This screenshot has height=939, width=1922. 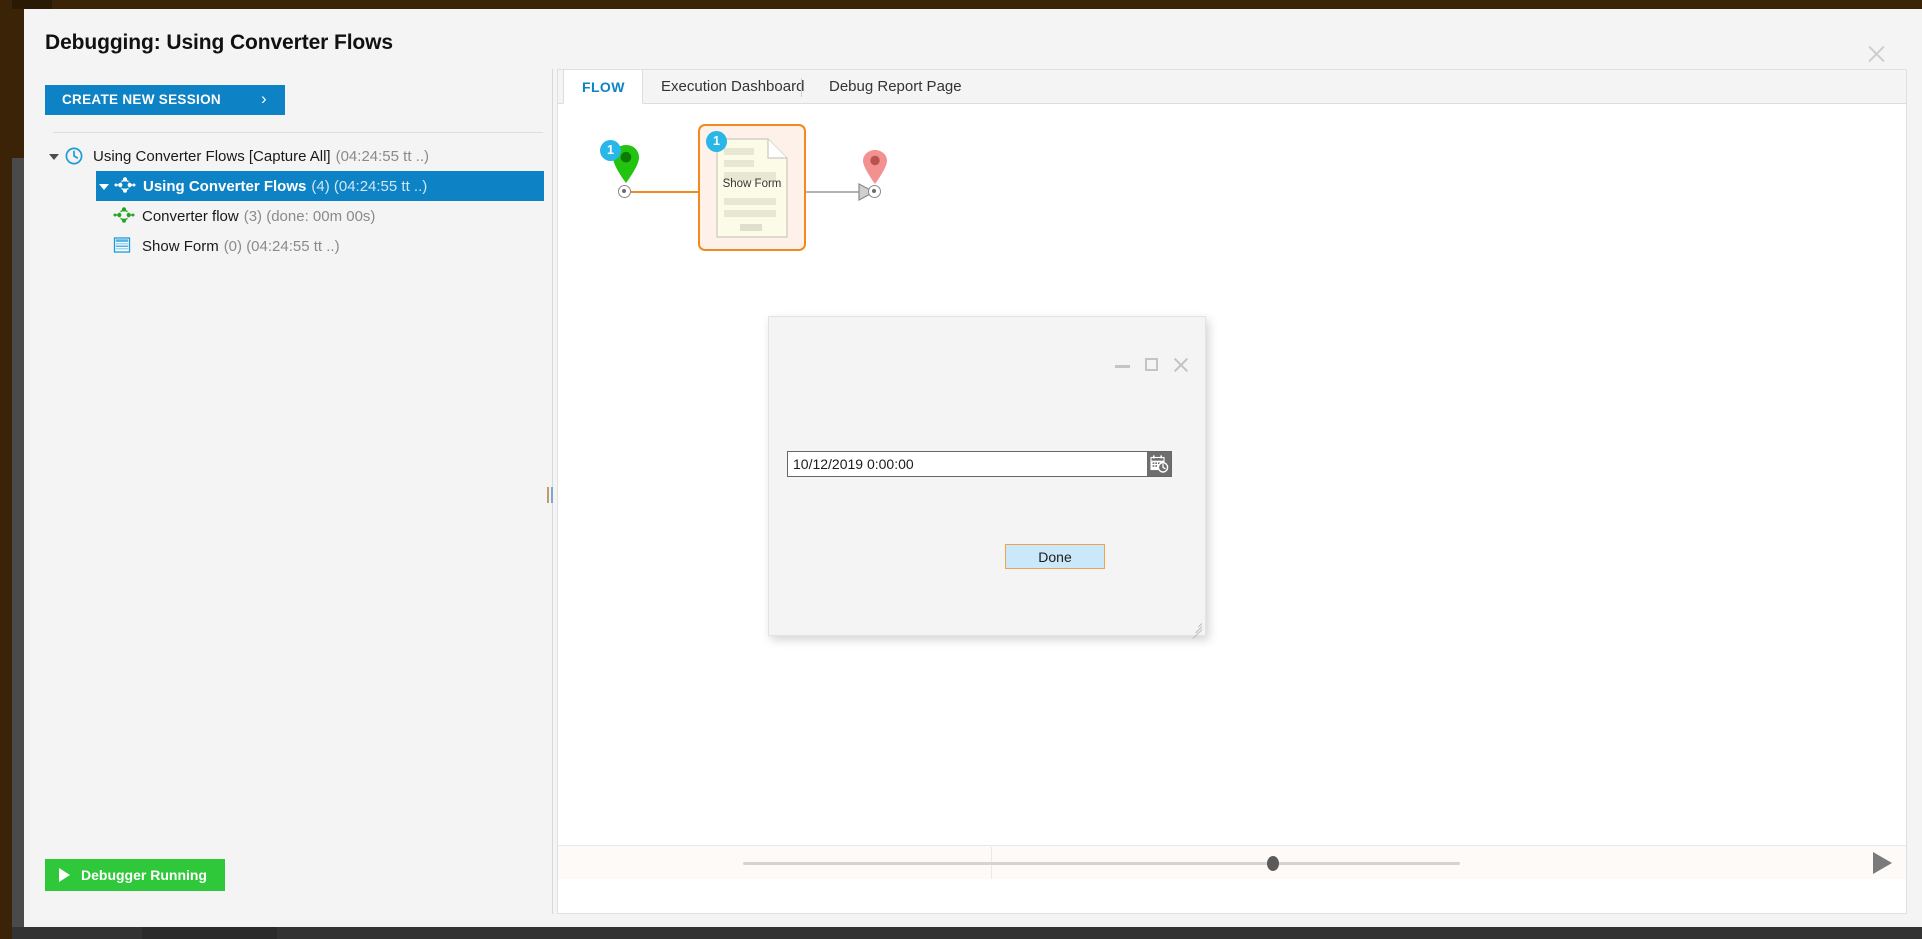 What do you see at coordinates (732, 87) in the screenshot?
I see `tab-execution-dashboard: Execution Dashboard` at bounding box center [732, 87].